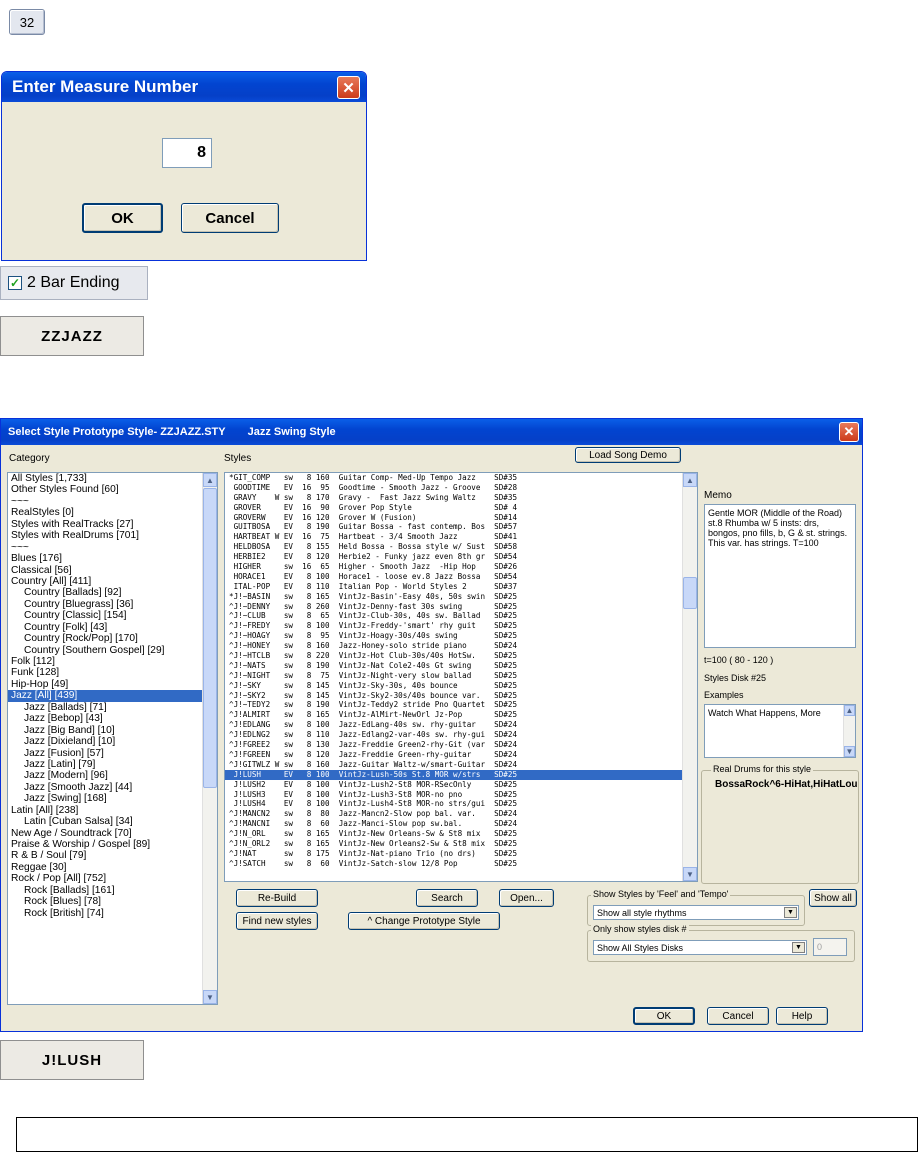 Image resolution: width=921 pixels, height=1163 pixels. Describe the element at coordinates (105, 855) in the screenshot. I see `category-item: R & B / Soul [79]` at that location.